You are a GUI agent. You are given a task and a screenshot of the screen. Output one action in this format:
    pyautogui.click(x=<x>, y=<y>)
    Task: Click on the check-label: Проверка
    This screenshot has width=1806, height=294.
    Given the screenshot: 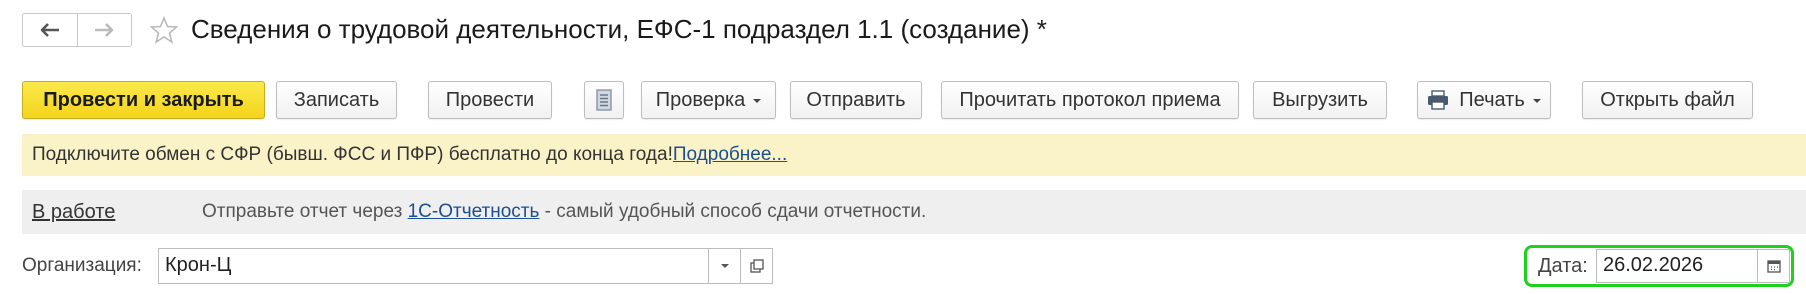 What is the action you would take?
    pyautogui.click(x=700, y=99)
    